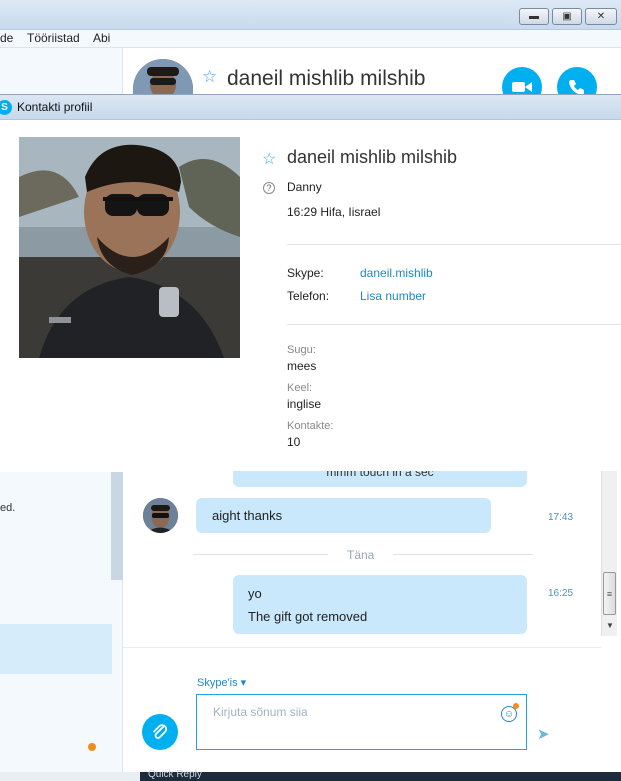 The width and height of the screenshot is (621, 781). I want to click on message-input, so click(346, 712).